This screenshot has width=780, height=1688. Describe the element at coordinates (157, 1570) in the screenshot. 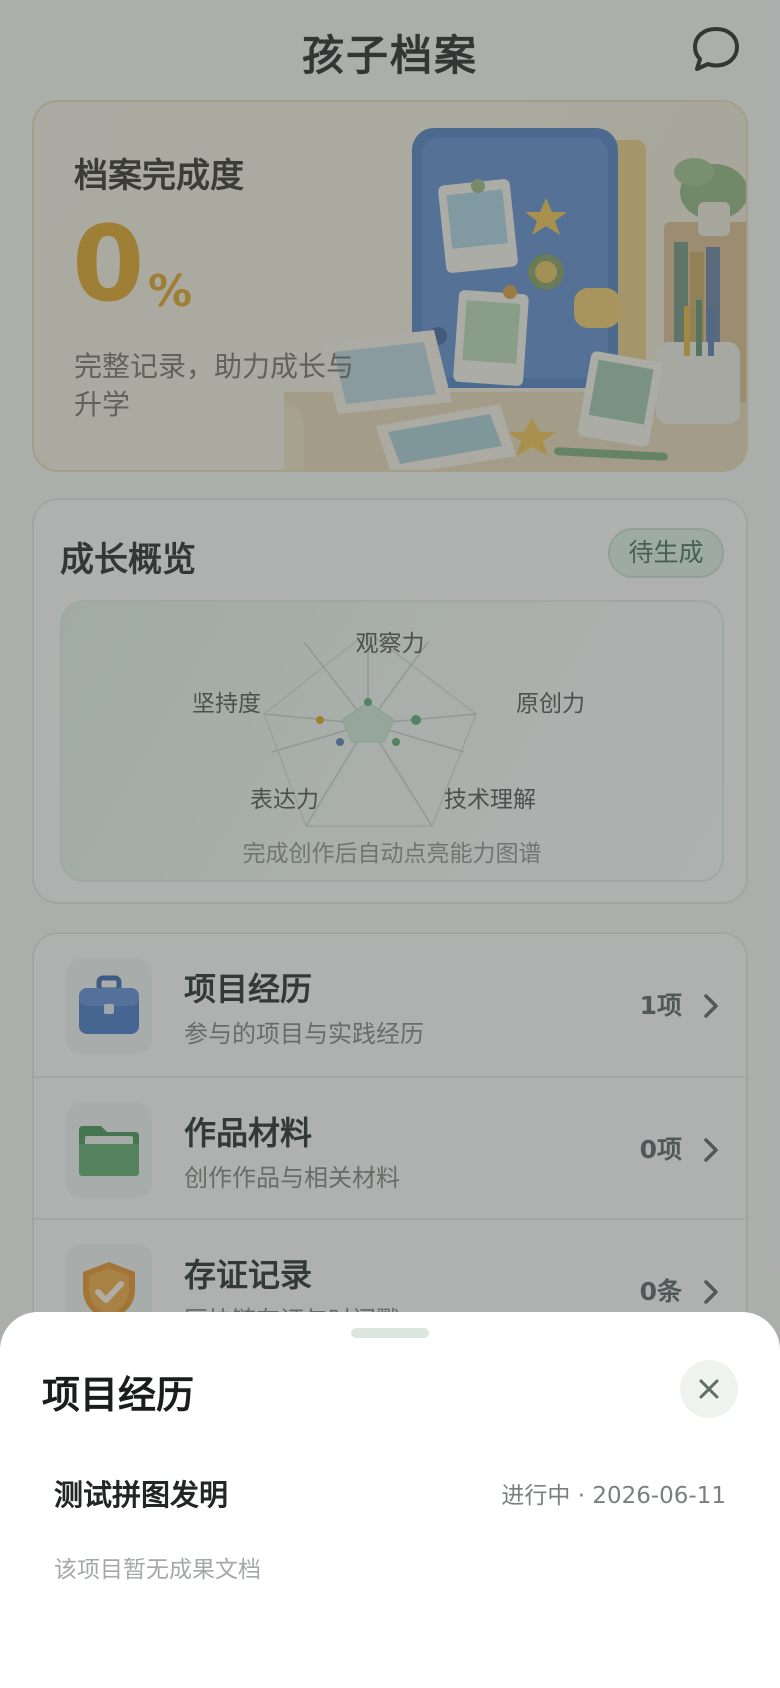

I see `empty-documents-text: 该项目暂无成果文档` at that location.